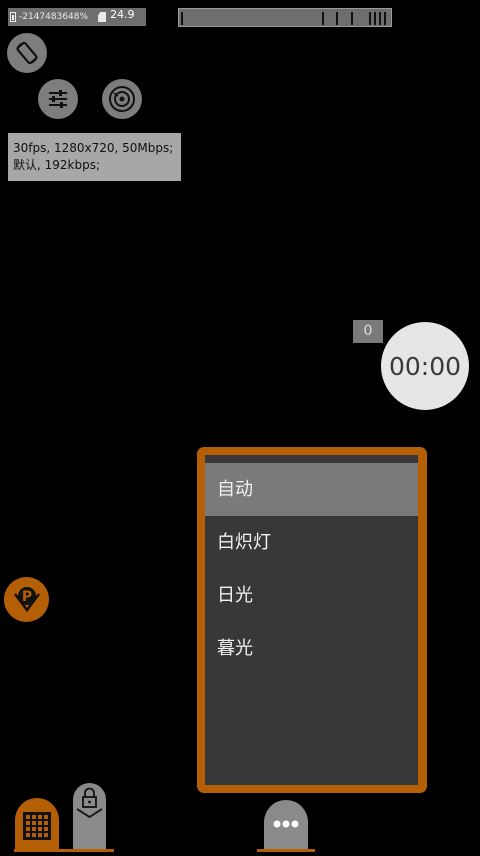 The width and height of the screenshot is (480, 856). What do you see at coordinates (122, 14) in the screenshot?
I see `temperature-text: 24.9` at bounding box center [122, 14].